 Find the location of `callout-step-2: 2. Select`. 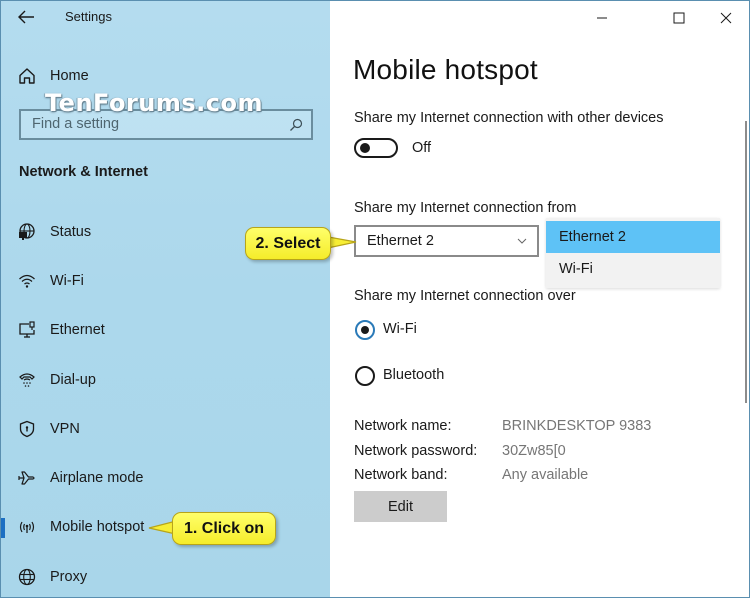

callout-step-2: 2. Select is located at coordinates (288, 243).